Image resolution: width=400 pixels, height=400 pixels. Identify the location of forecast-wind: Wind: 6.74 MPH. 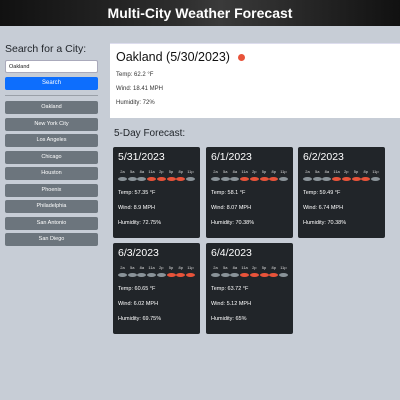
(323, 208).